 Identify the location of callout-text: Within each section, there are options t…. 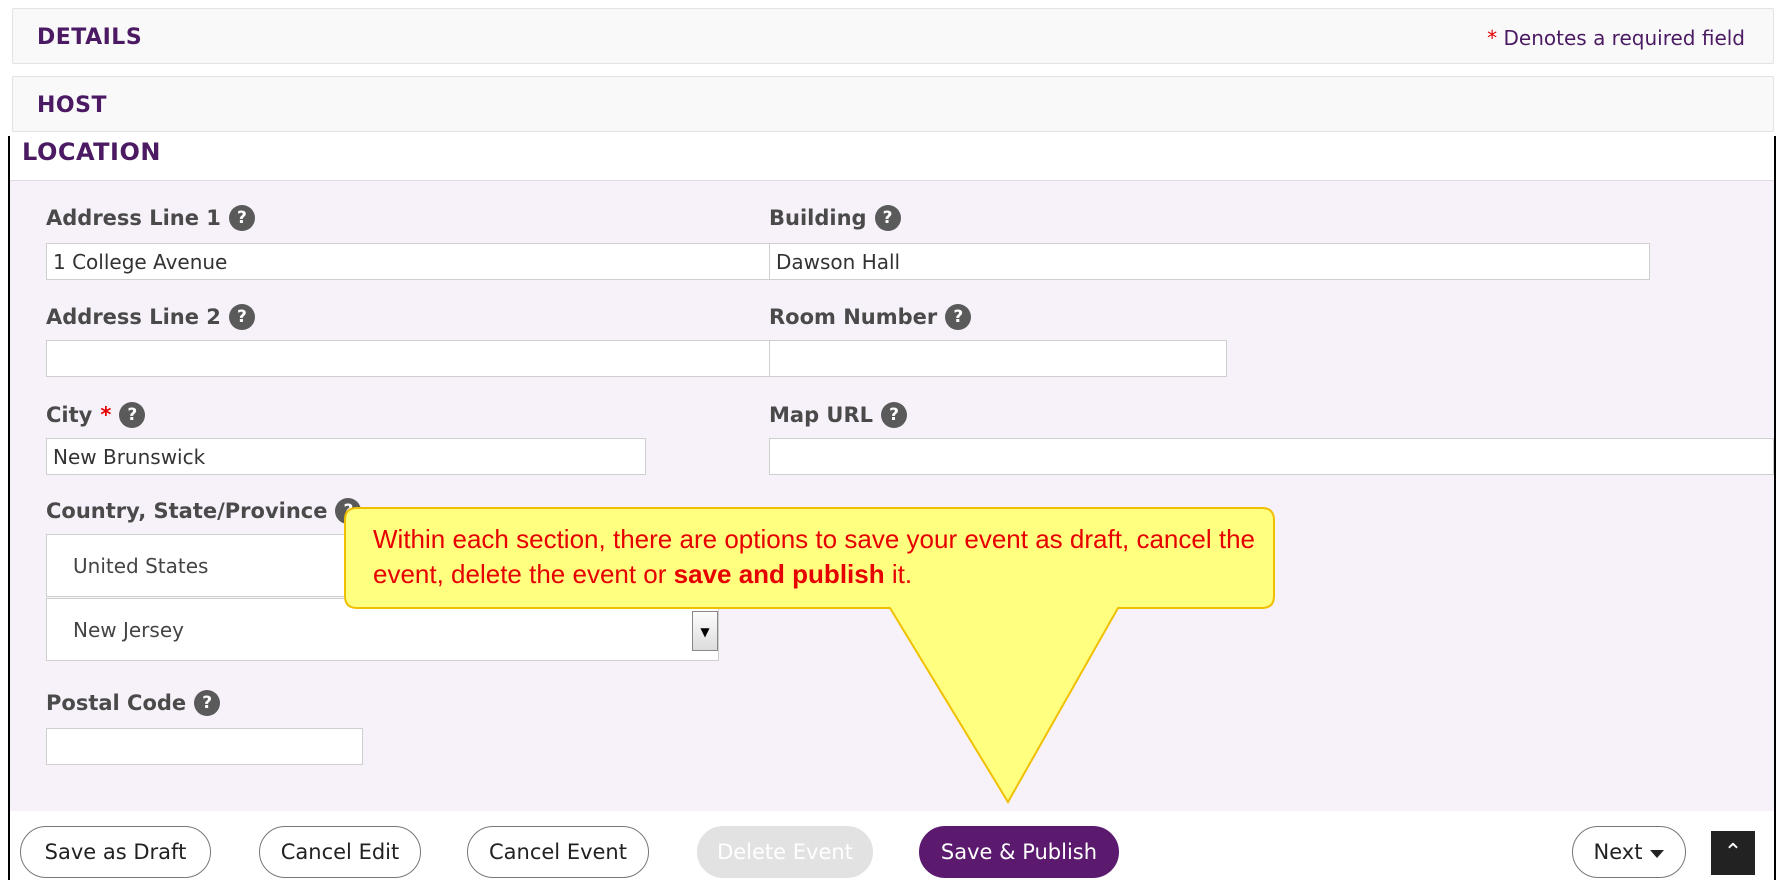
(814, 557).